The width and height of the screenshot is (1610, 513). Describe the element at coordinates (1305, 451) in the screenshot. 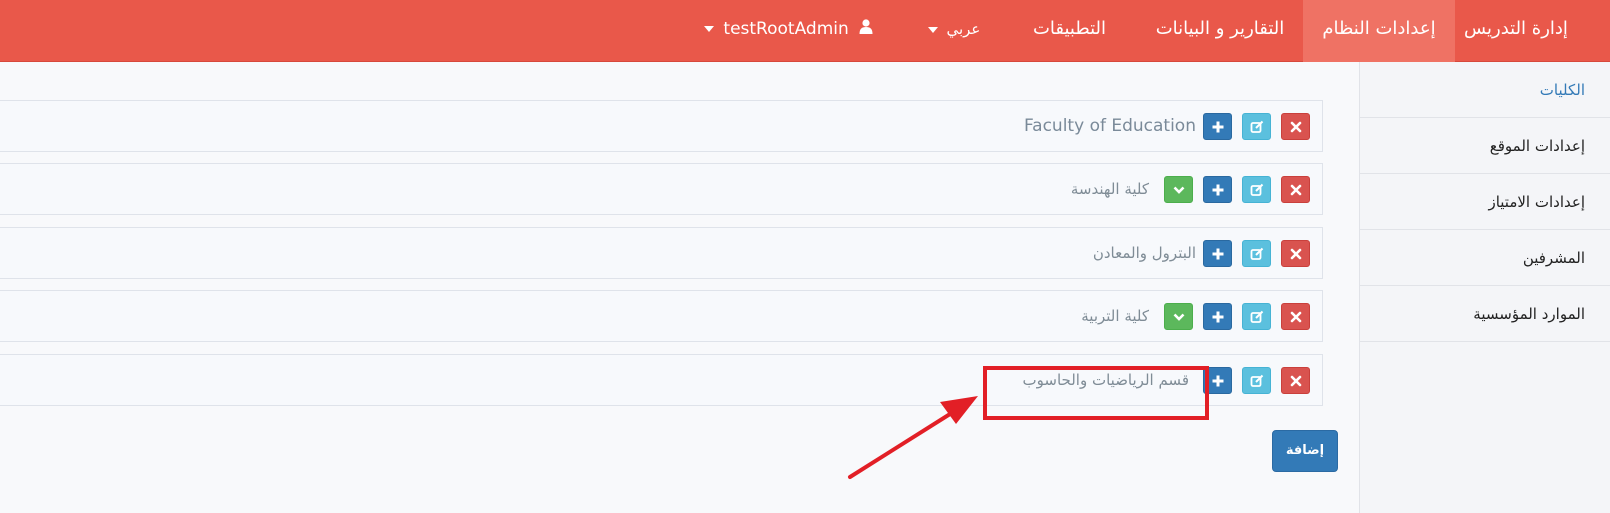

I see `add-faculty-button: إضافة` at that location.